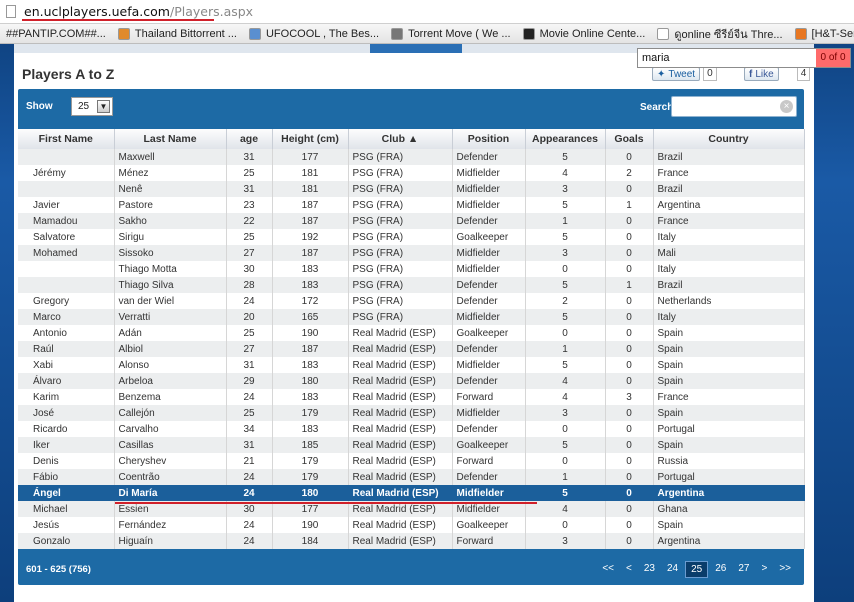  Describe the element at coordinates (170, 157) in the screenshot. I see `table-cell: Maxwell` at that location.